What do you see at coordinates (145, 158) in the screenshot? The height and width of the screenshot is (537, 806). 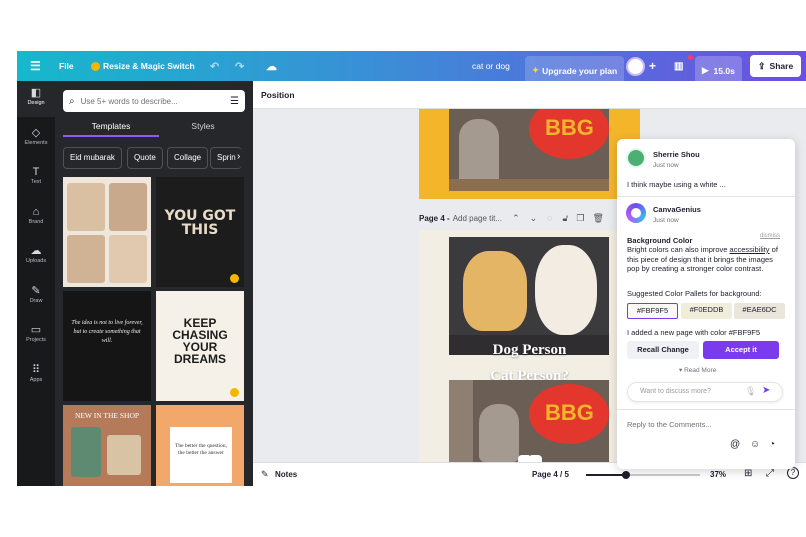 I see `chip-quote: Quote` at bounding box center [145, 158].